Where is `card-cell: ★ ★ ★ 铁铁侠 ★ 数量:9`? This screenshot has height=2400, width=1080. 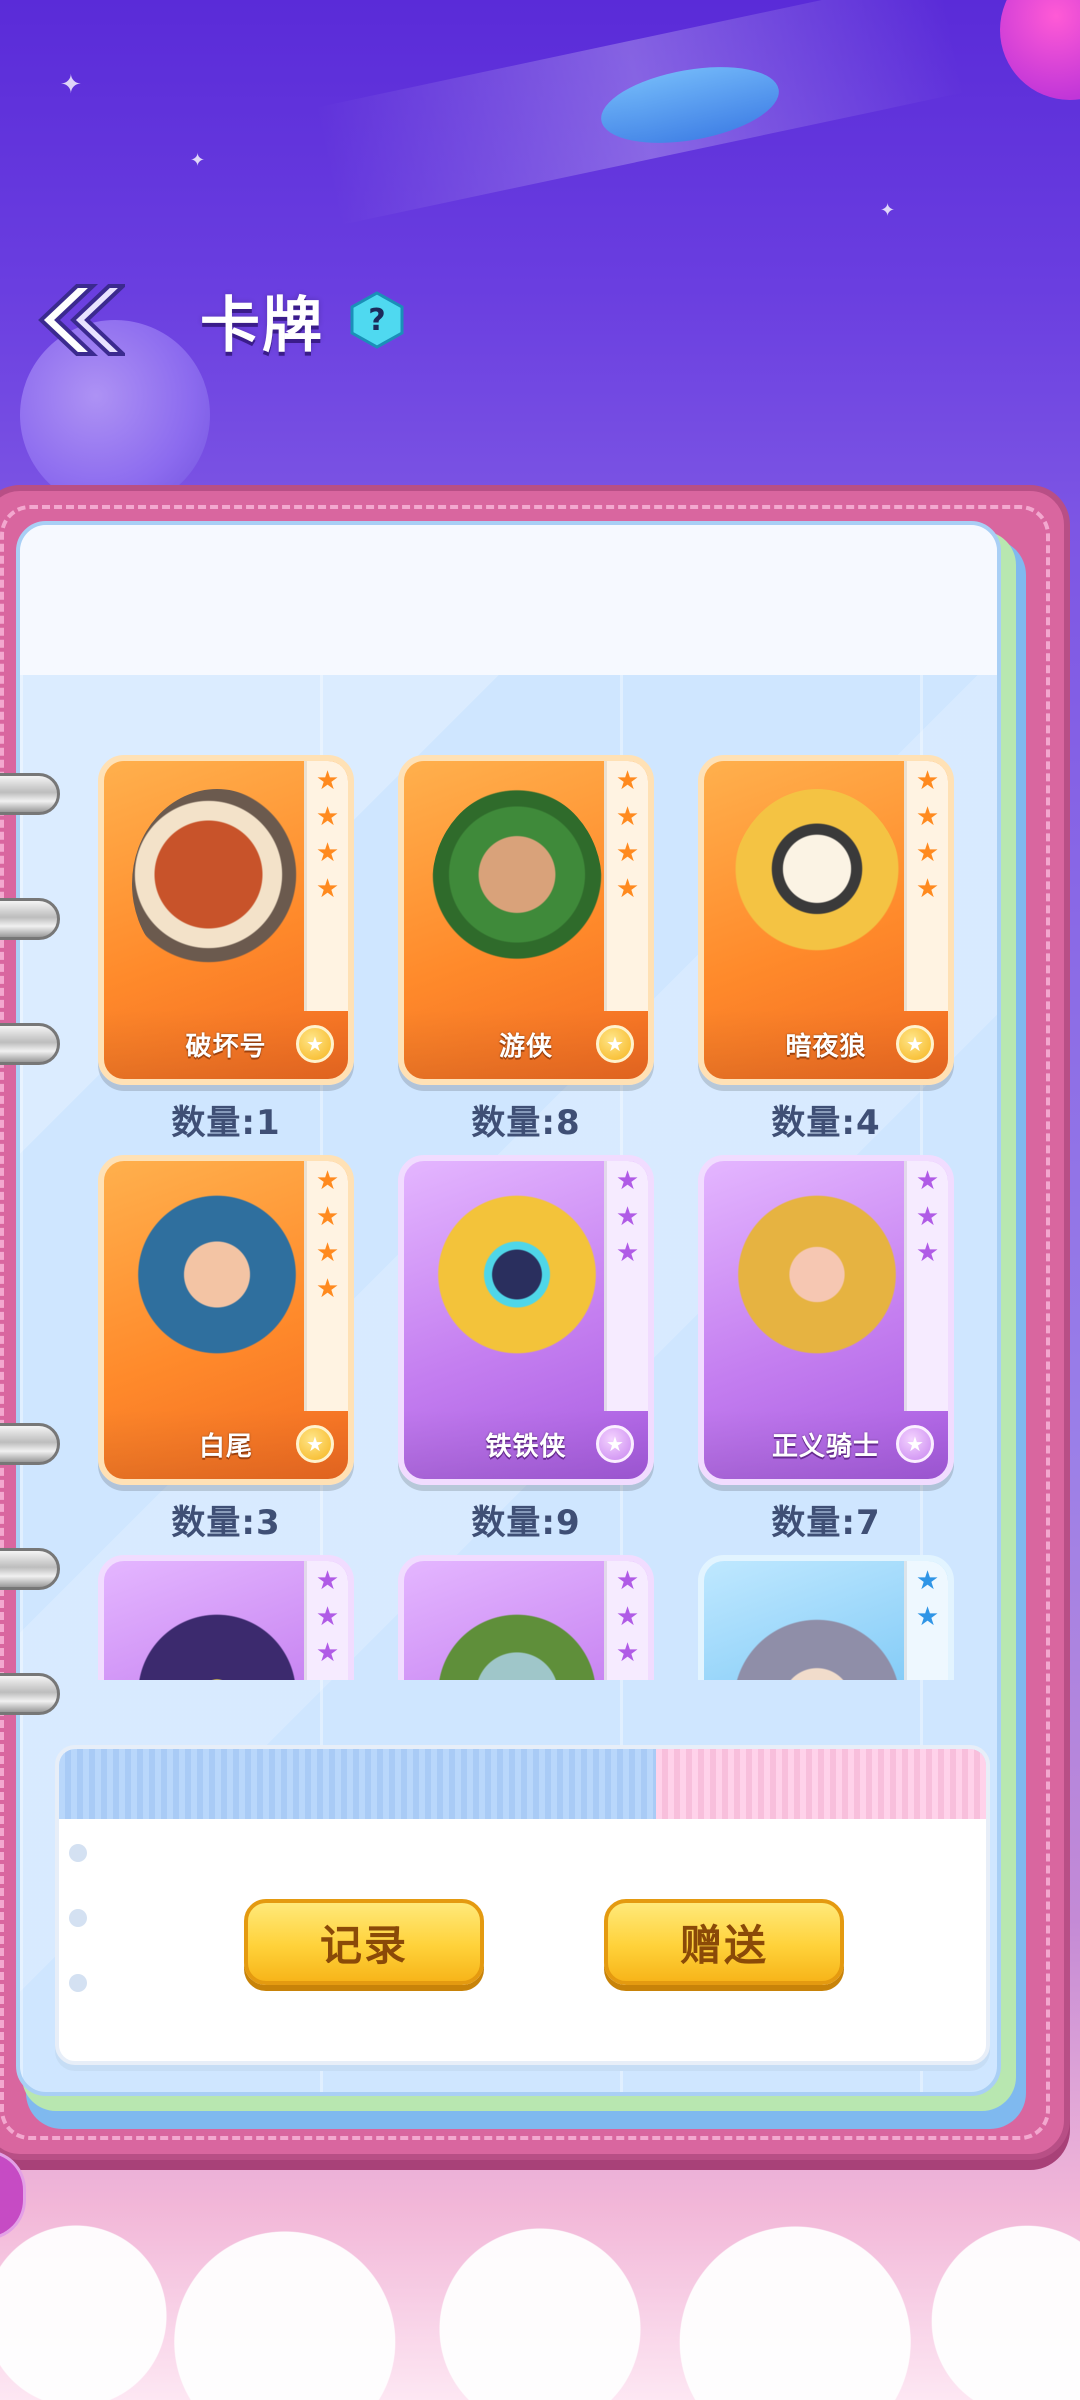 card-cell: ★ ★ ★ 铁铁侠 ★ 数量:9 is located at coordinates (528, 1355).